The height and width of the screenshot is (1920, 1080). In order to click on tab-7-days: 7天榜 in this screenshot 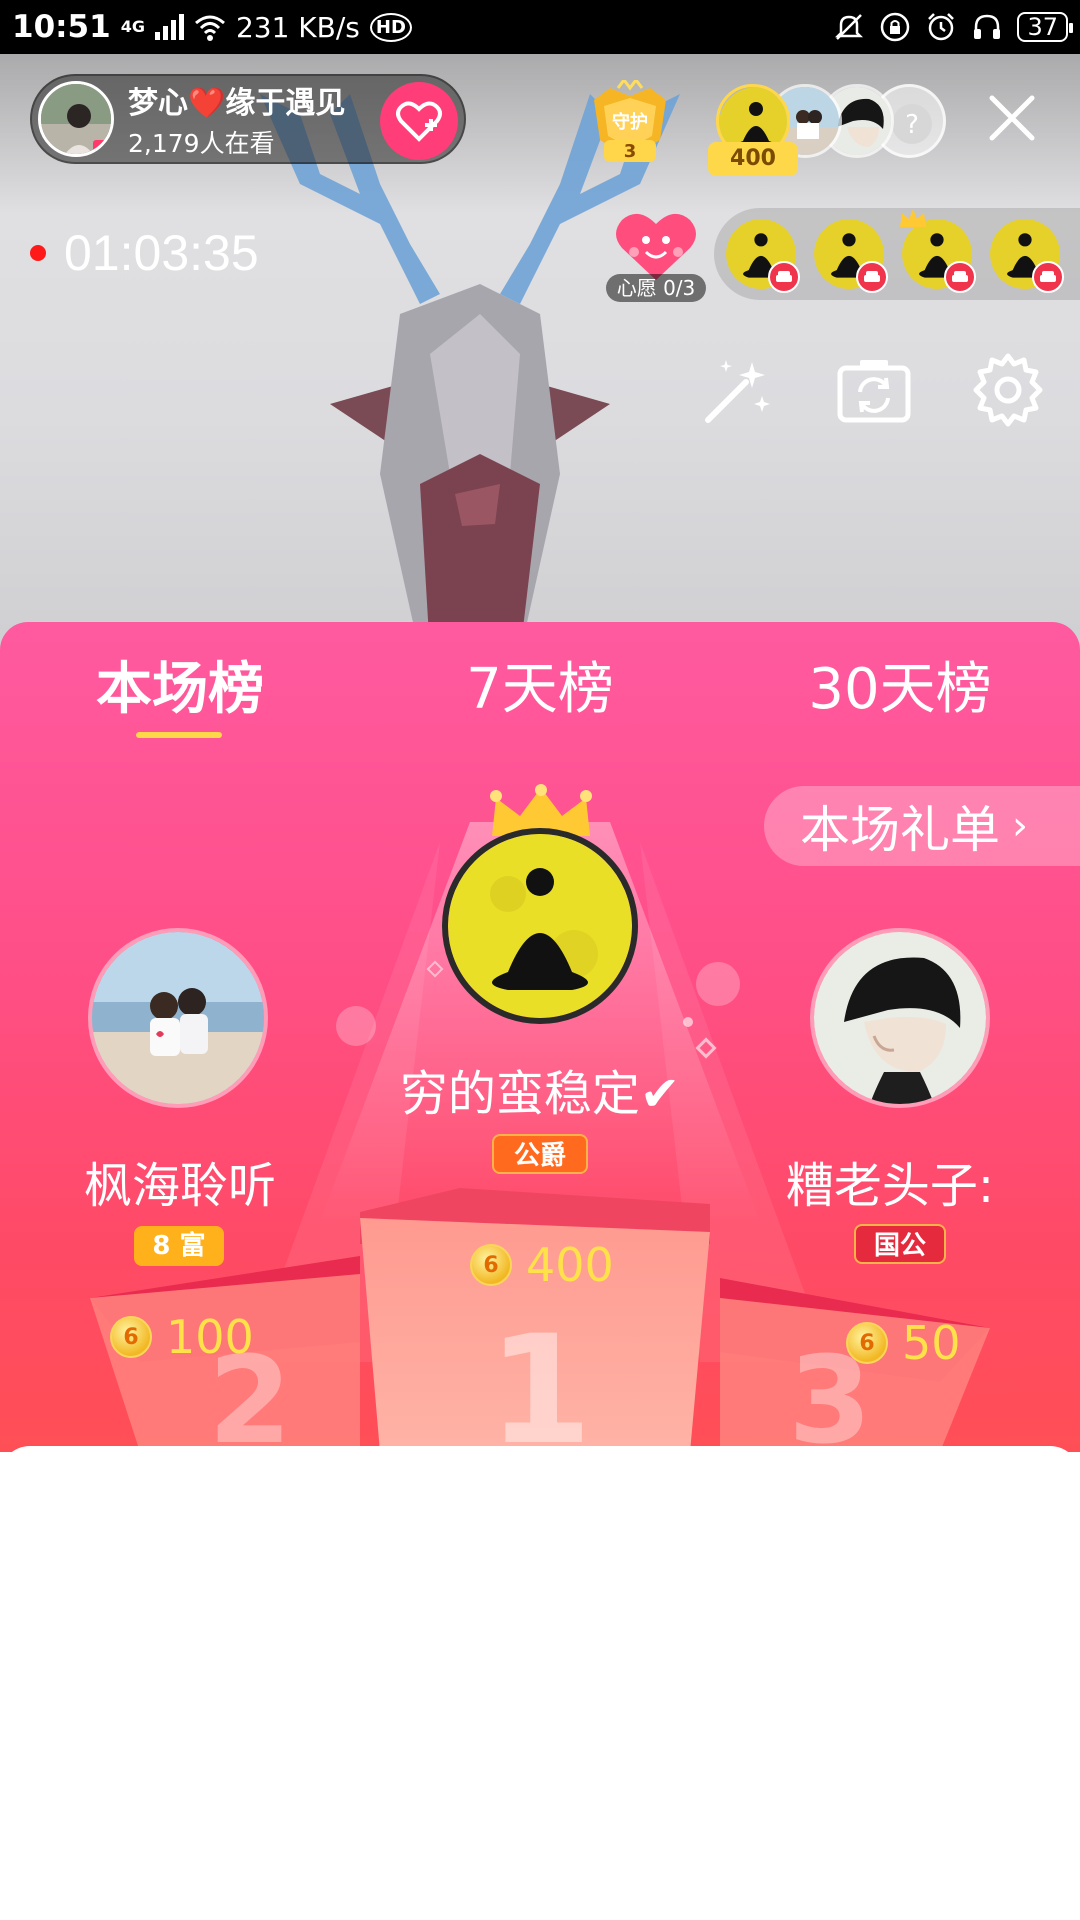, I will do `click(540, 684)`.